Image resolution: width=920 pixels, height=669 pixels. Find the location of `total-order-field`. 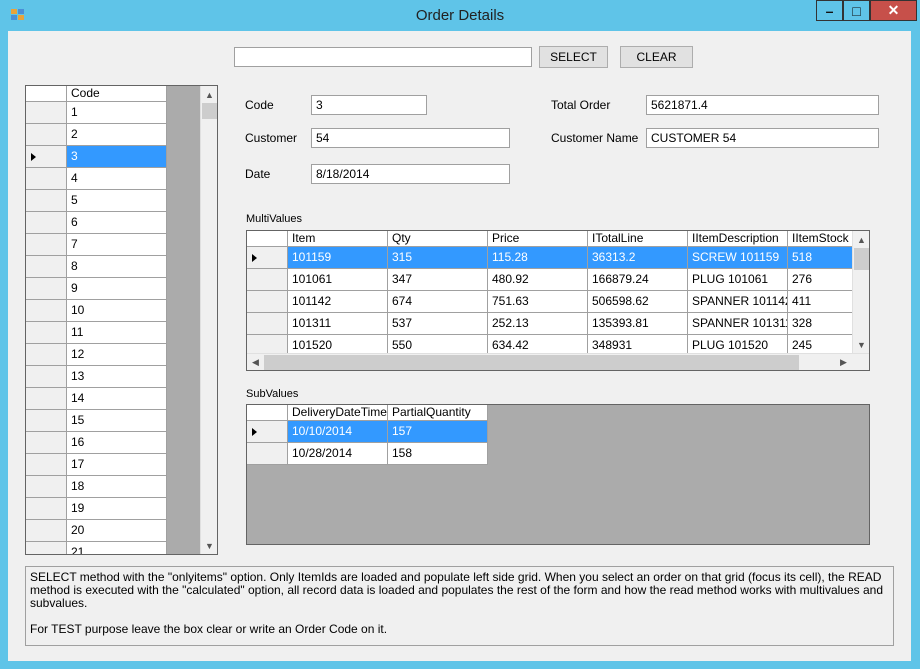

total-order-field is located at coordinates (762, 105).